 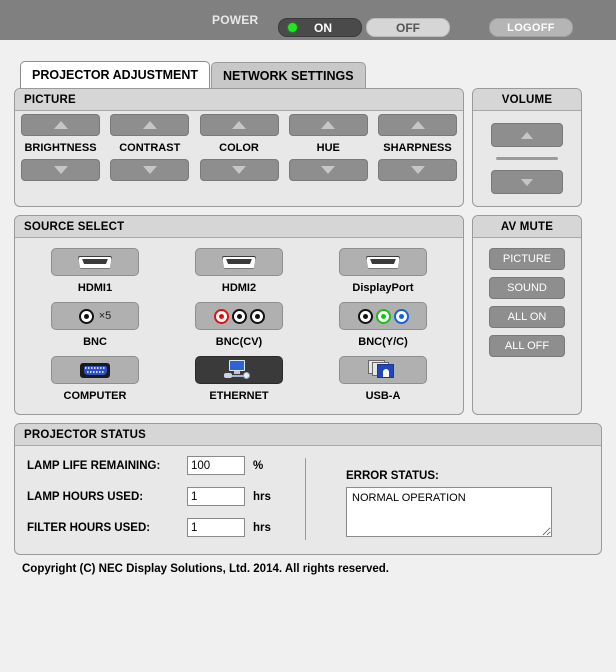 I want to click on volume-panel-title: VOLUME, so click(x=527, y=100).